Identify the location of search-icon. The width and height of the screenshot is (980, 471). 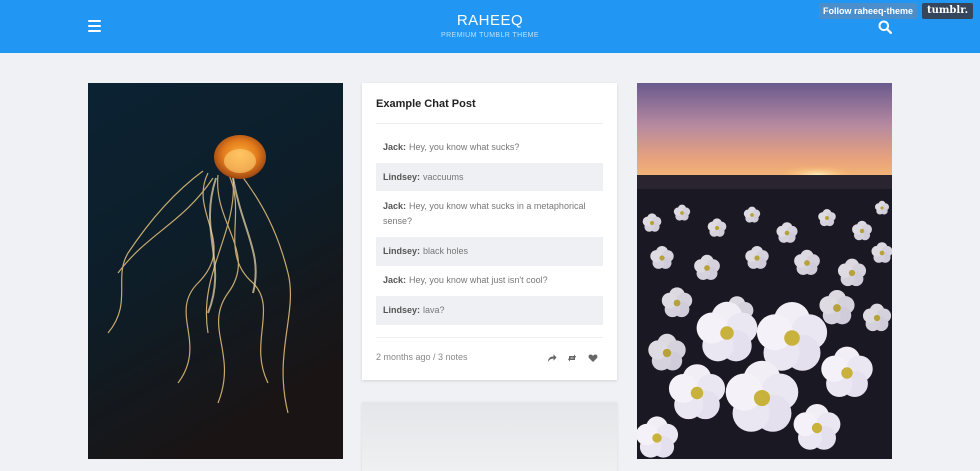
(885, 27).